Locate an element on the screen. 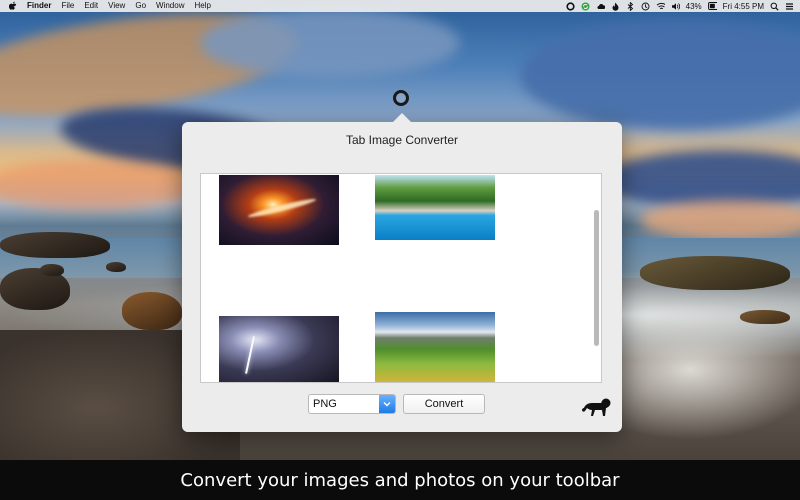  apple-menu-icon is located at coordinates (12, 6).